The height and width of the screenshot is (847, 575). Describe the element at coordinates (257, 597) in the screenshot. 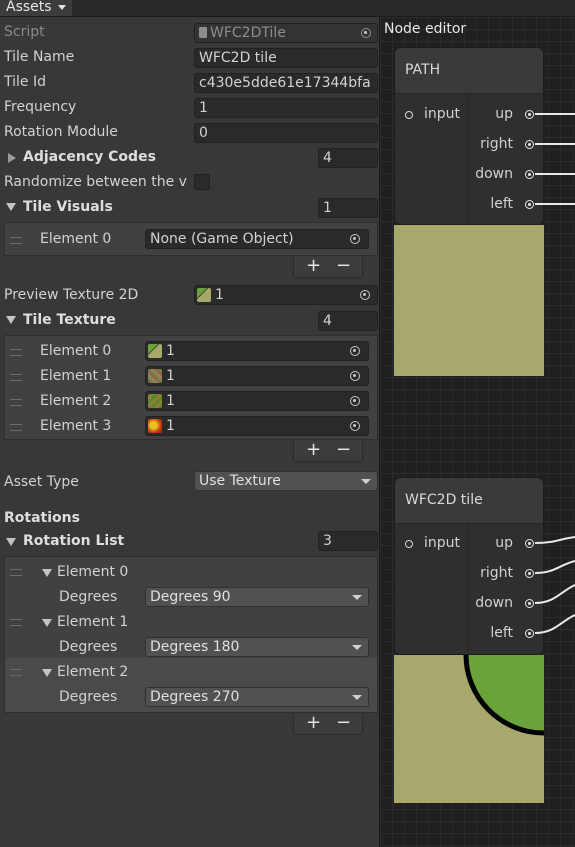

I see `degrees-dropdown: Degrees 90` at that location.